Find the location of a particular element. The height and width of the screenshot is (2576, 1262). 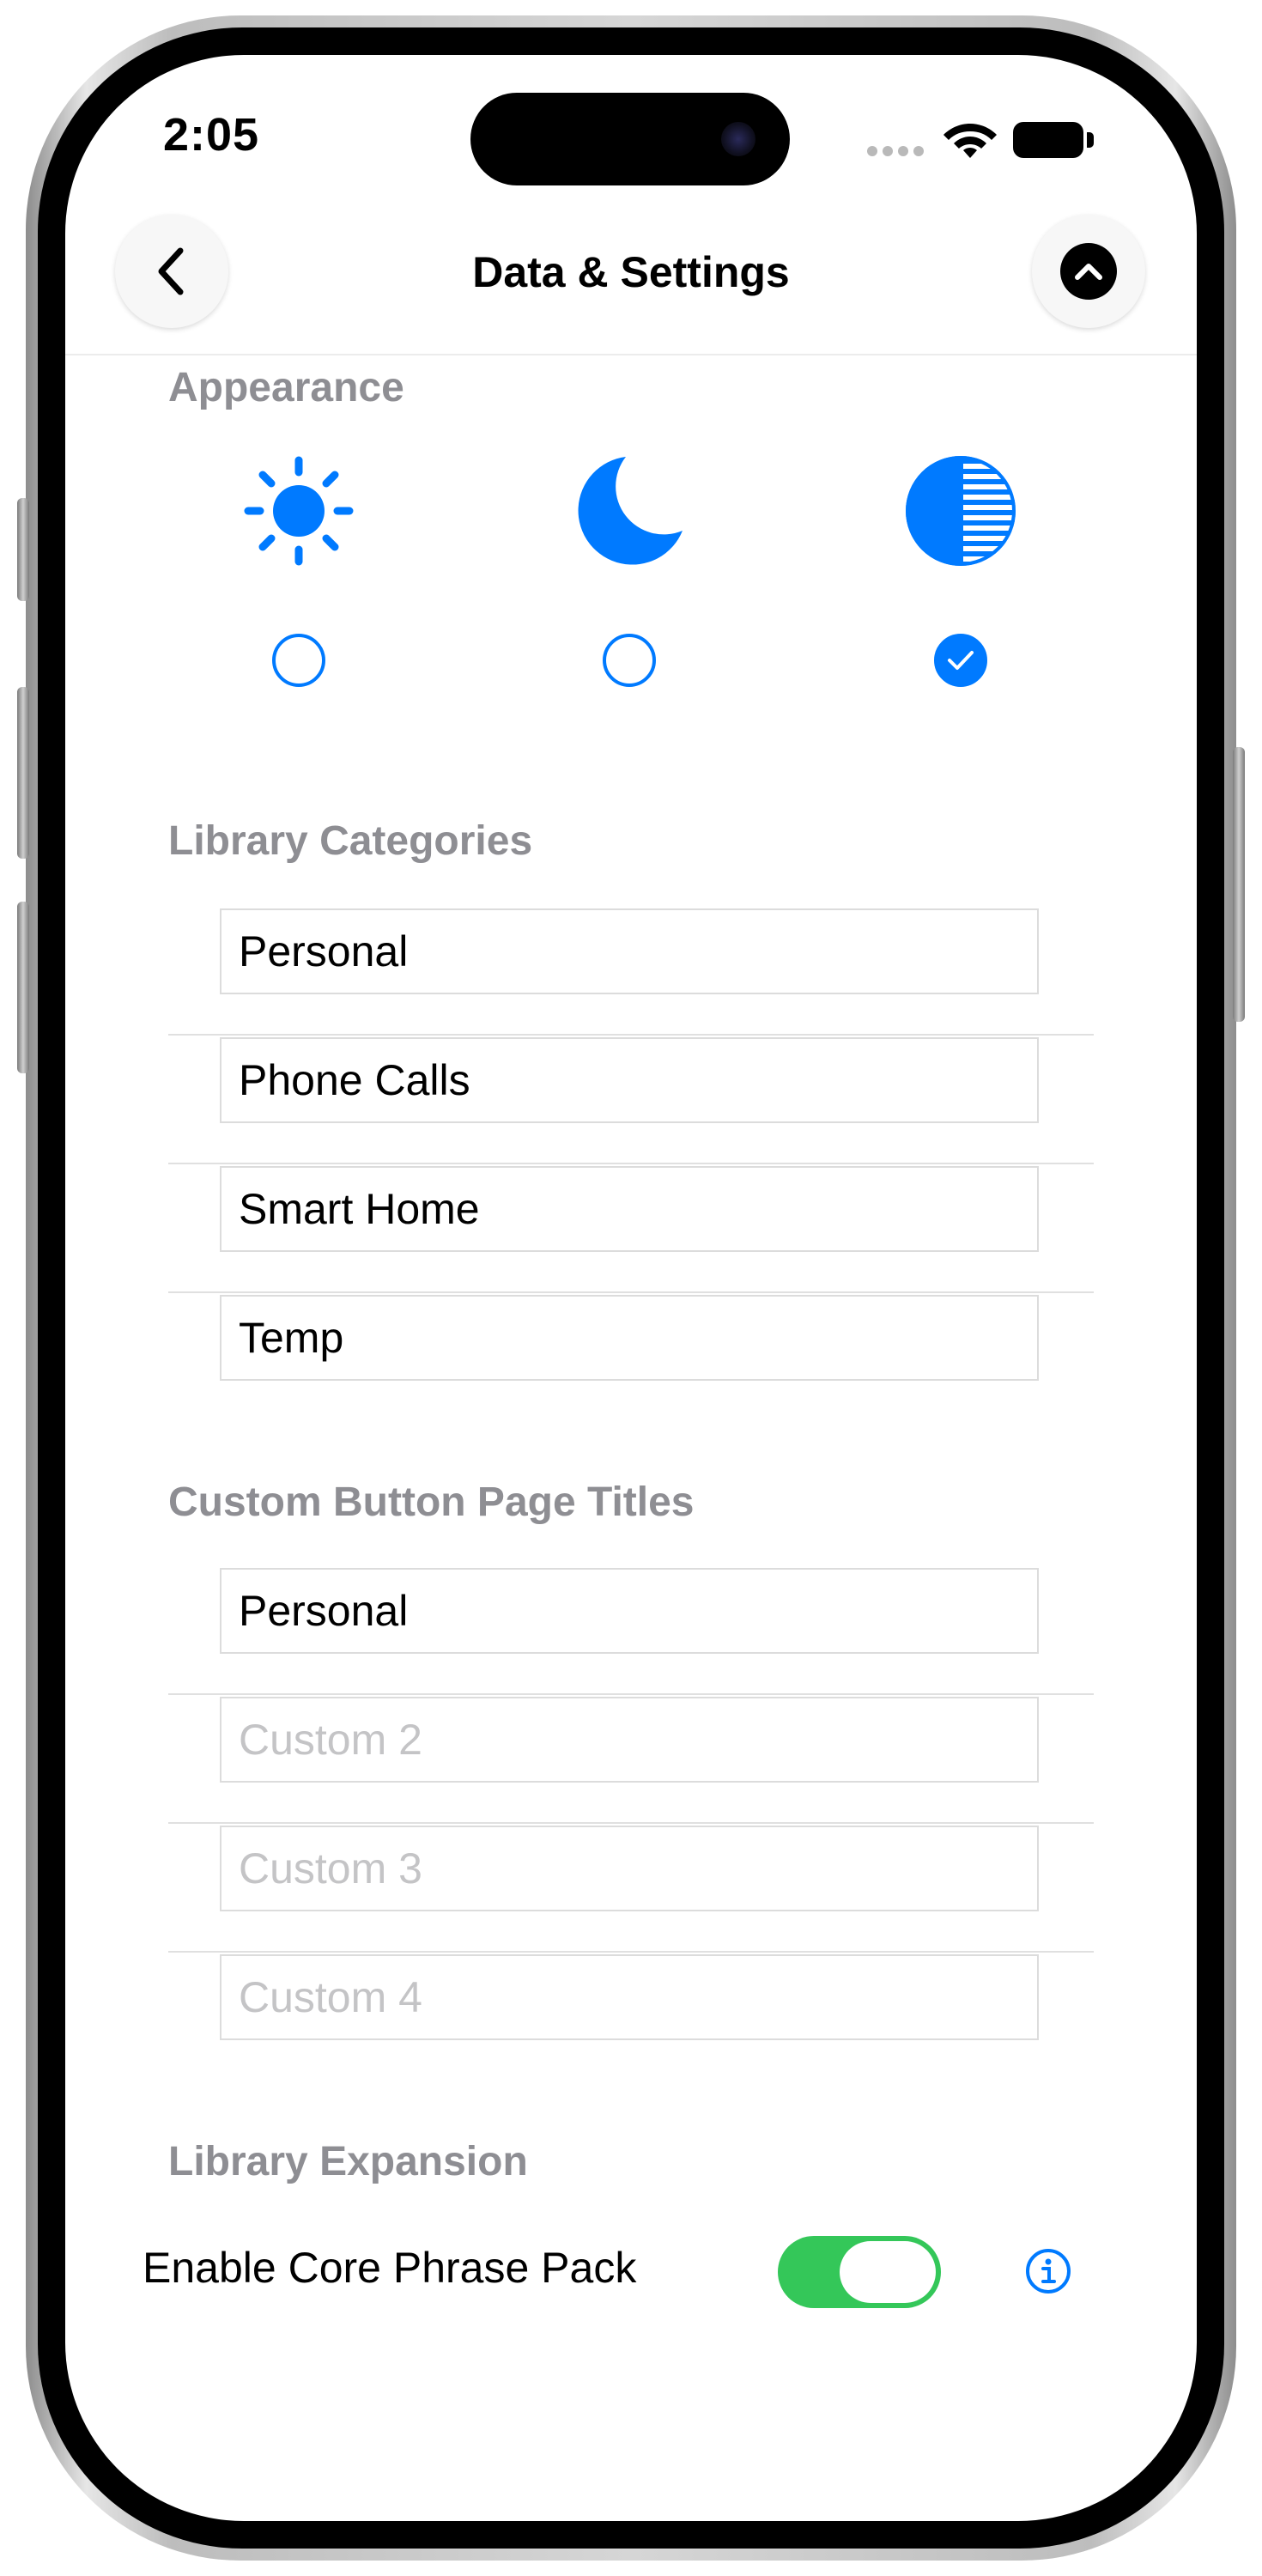

battery-tip is located at coordinates (1090, 140).